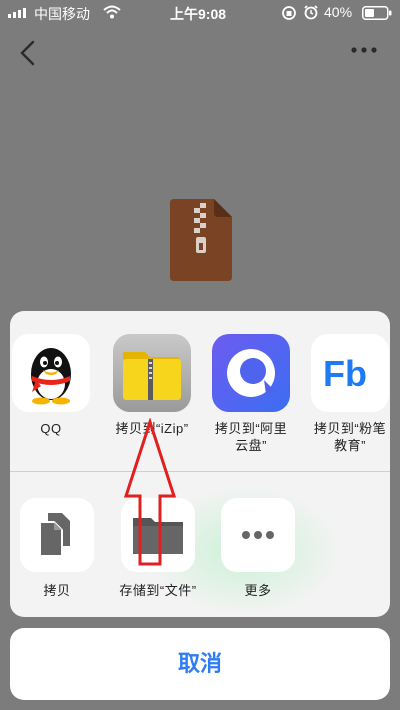  I want to click on share-app-aliyun-drive: 拷贝到“阿里 云盘”, so click(251, 394).